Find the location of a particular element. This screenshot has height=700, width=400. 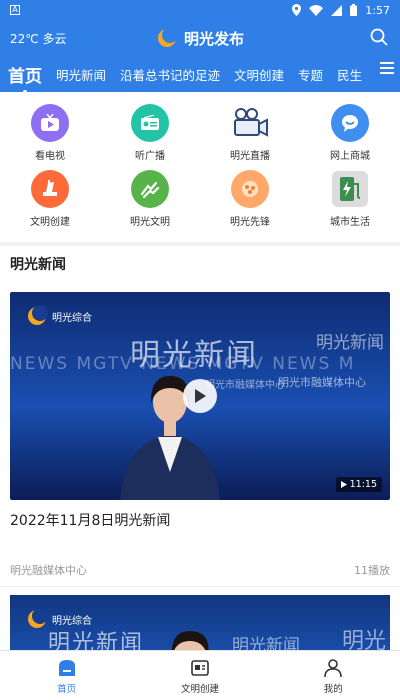

ev-charging-icon is located at coordinates (350, 189).